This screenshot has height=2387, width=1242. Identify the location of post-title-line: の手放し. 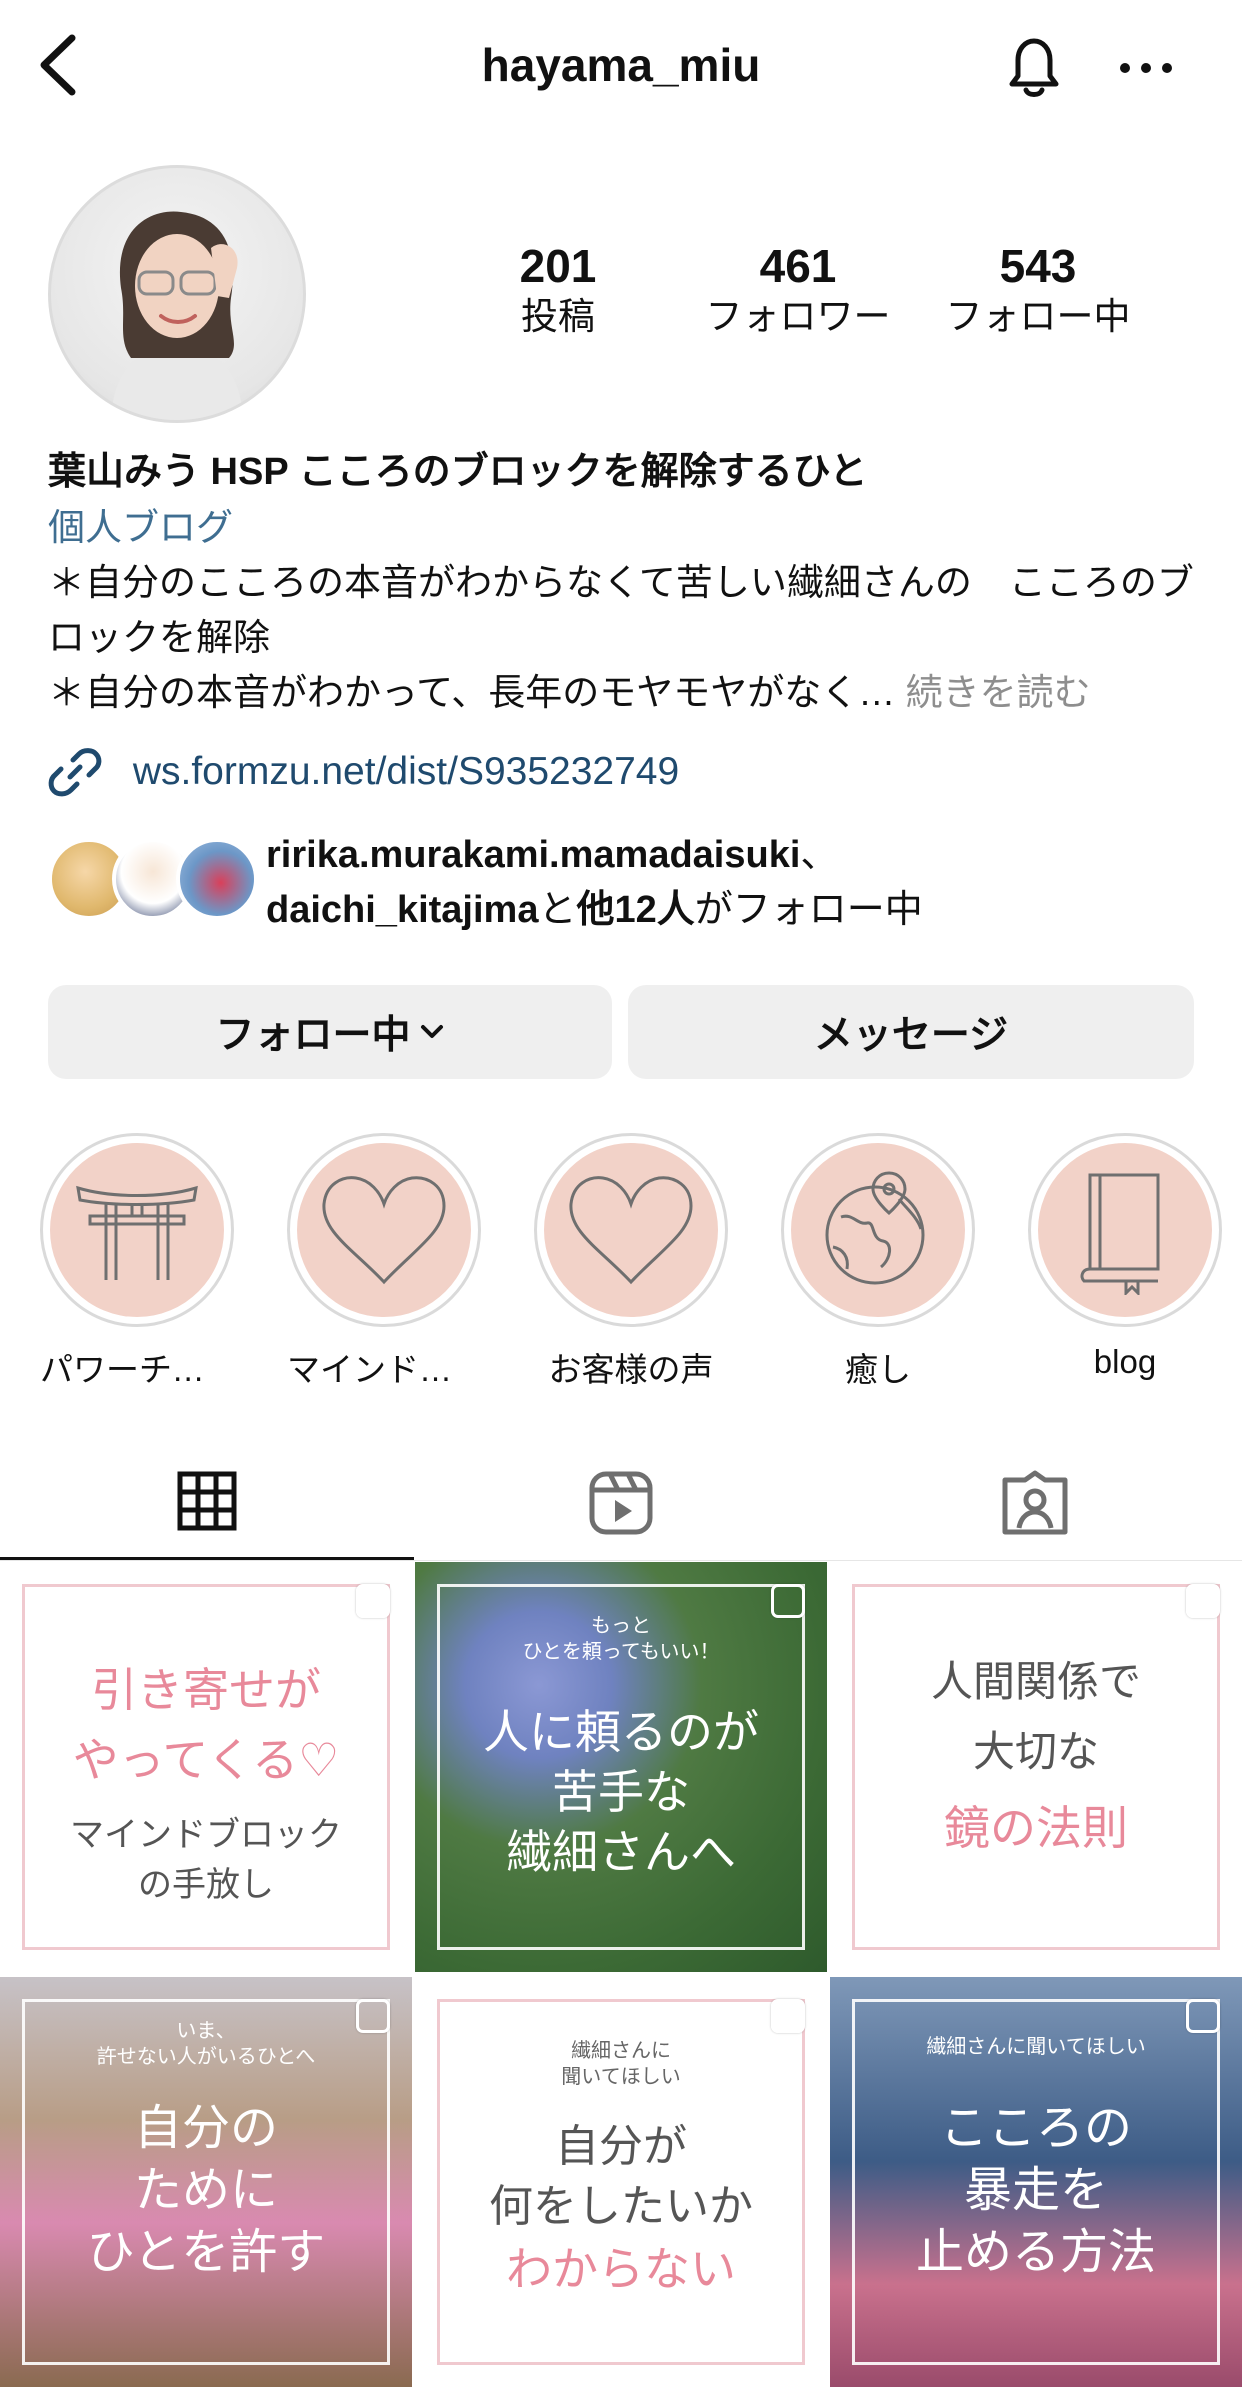
(206, 1885).